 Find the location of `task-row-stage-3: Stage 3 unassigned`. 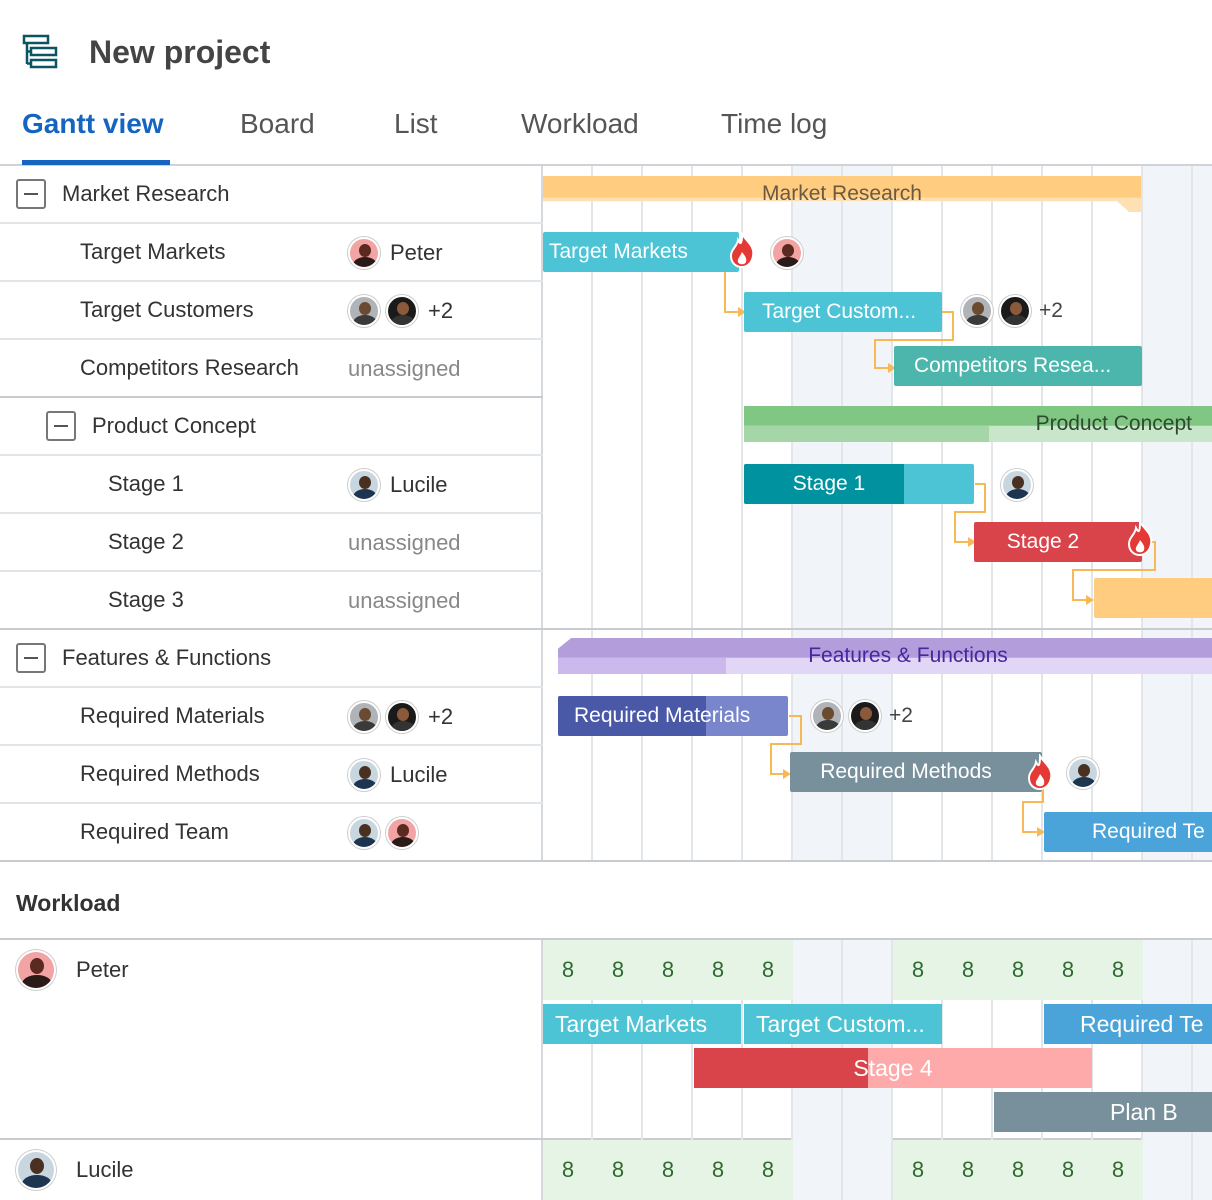

task-row-stage-3: Stage 3 unassigned is located at coordinates (271, 601).